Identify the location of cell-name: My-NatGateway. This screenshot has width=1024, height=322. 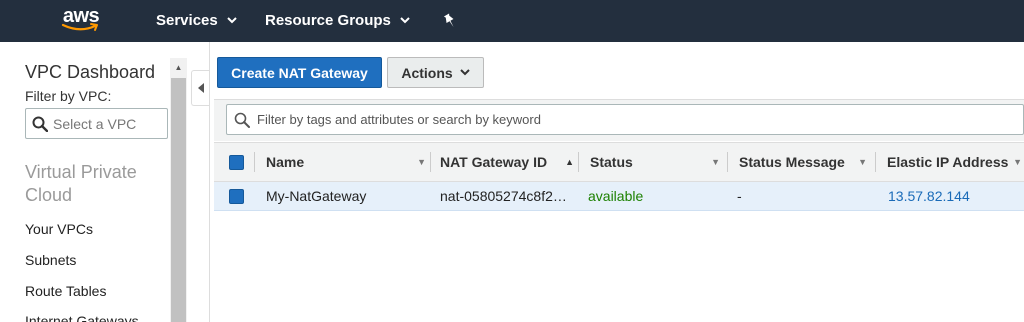
(316, 196).